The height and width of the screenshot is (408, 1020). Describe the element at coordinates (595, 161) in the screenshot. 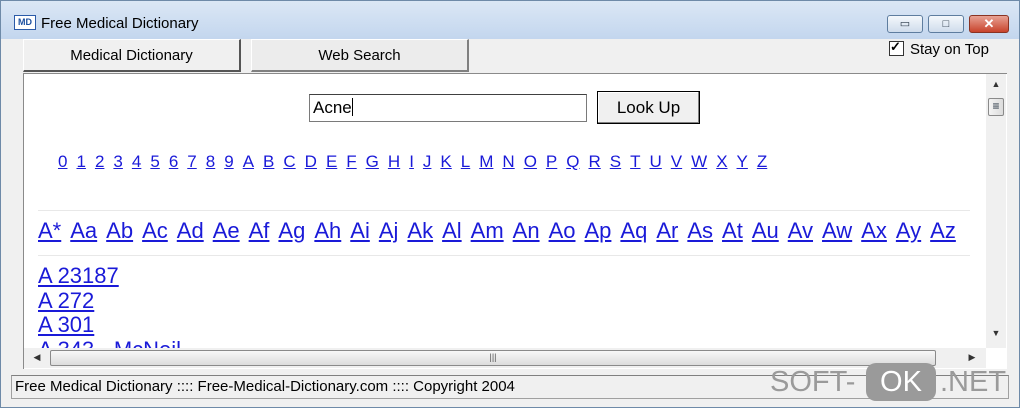

I see `alpha-link: R` at that location.